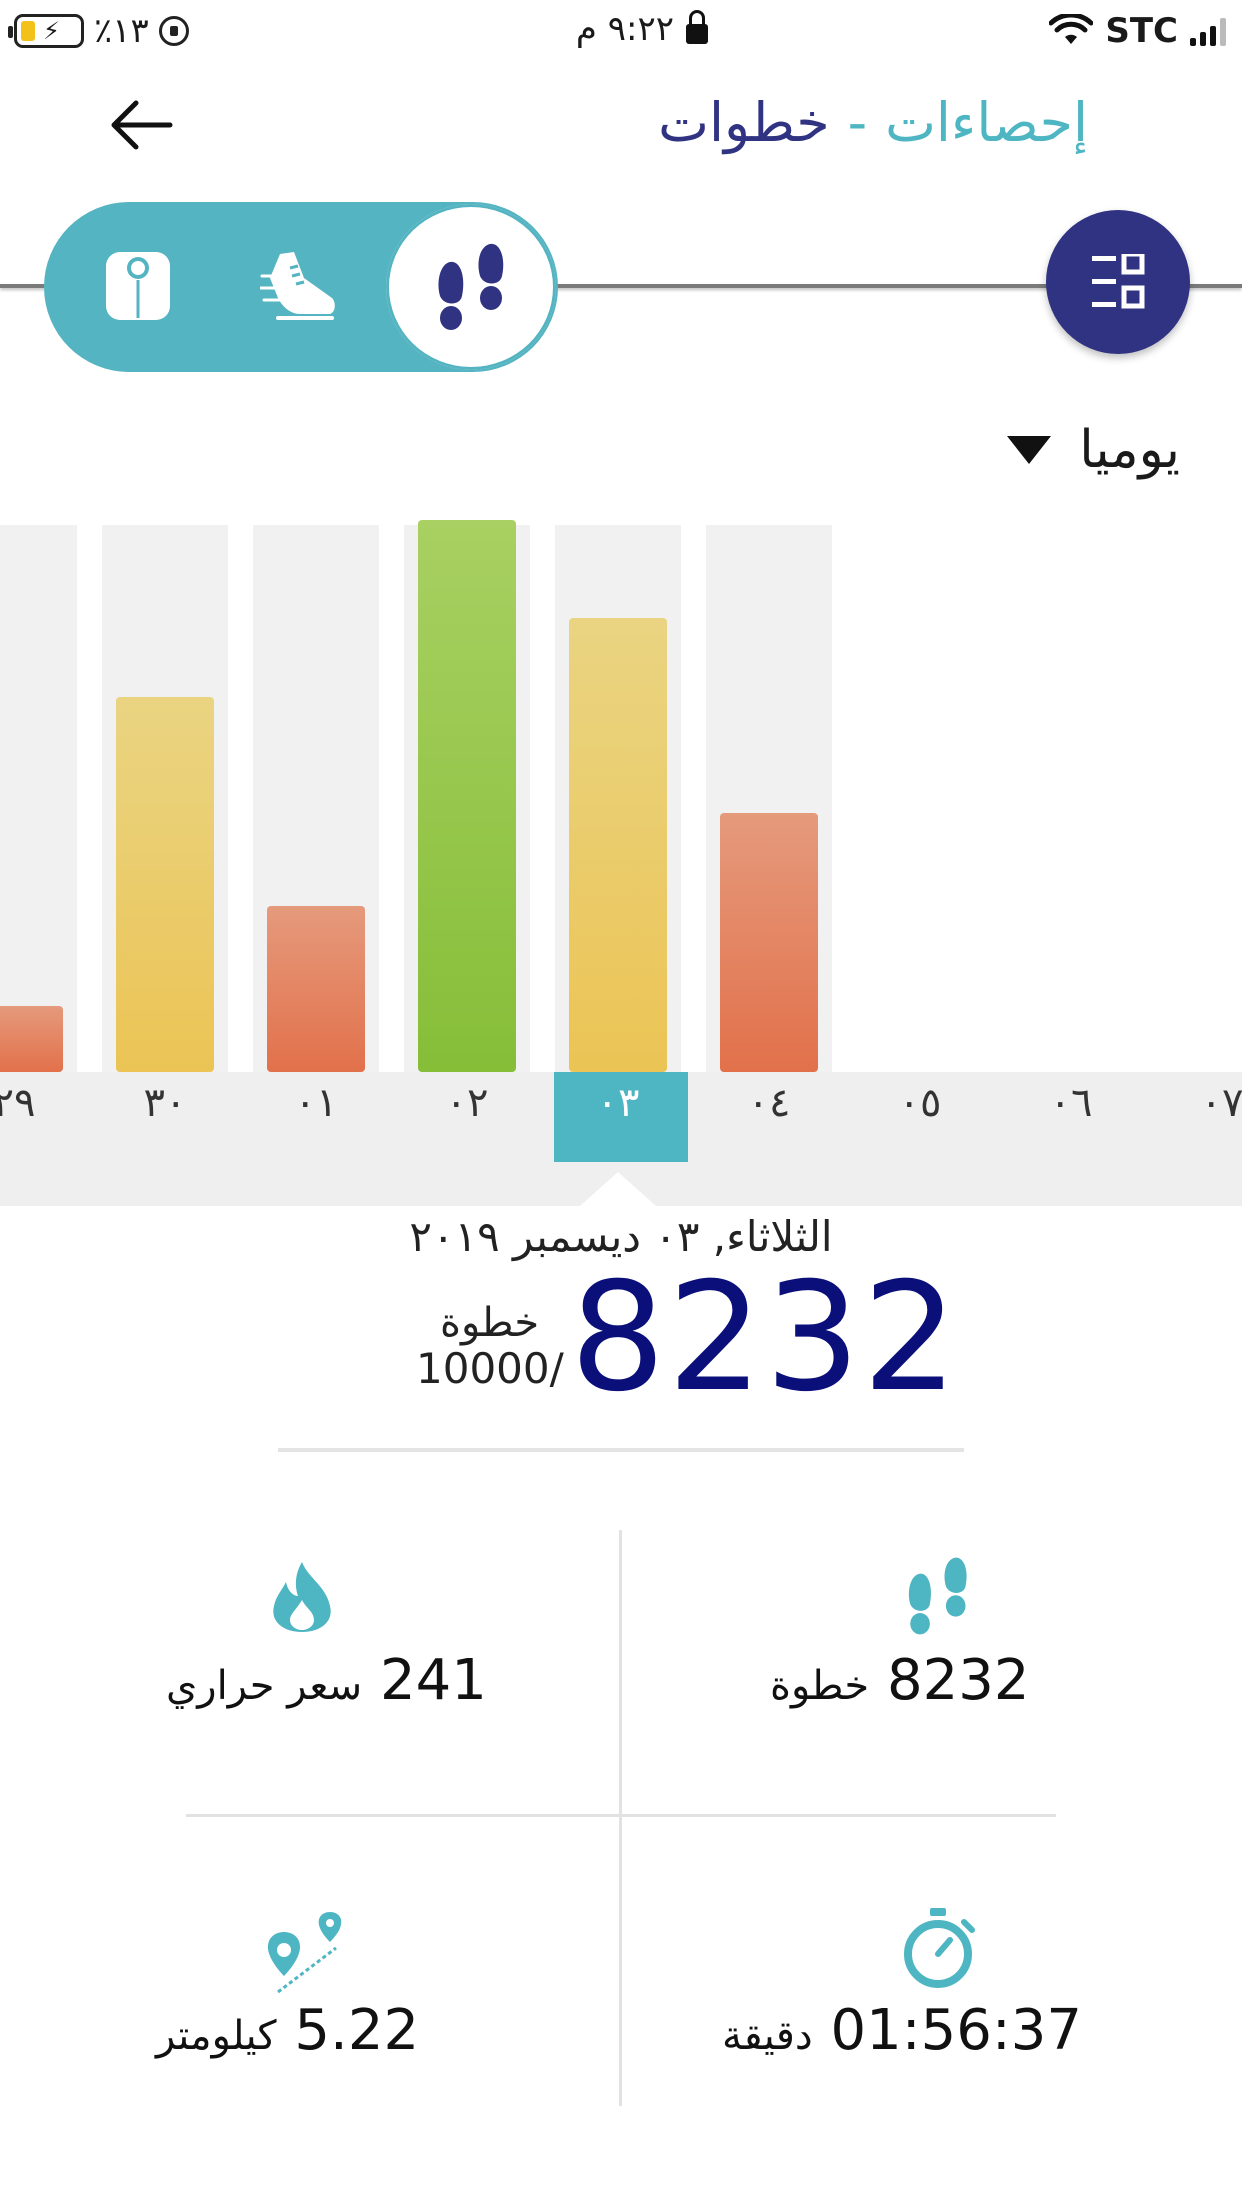 The image size is (1242, 2208). Describe the element at coordinates (1129, 450) in the screenshot. I see `period-selected: يوميا` at that location.